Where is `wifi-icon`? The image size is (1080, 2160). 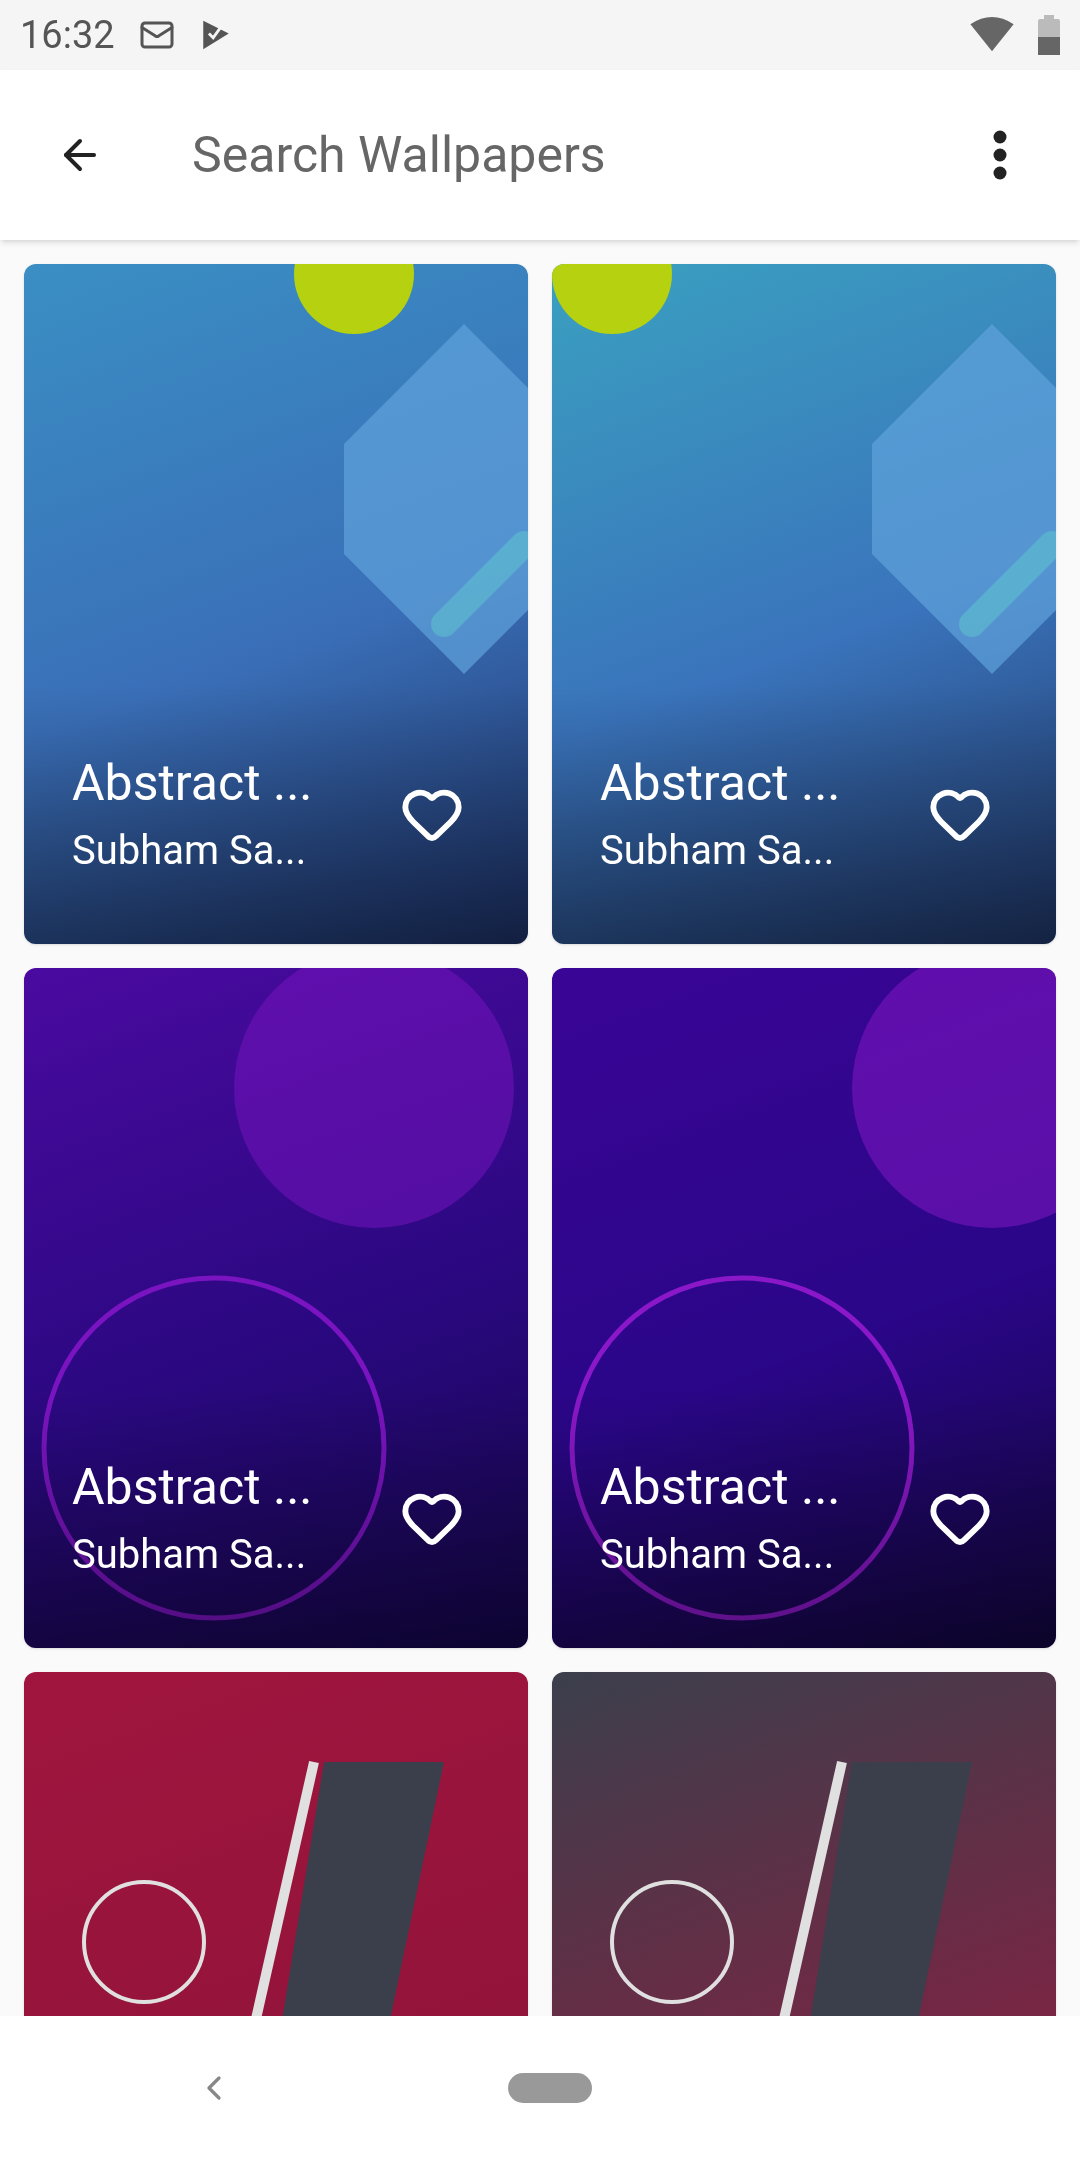 wifi-icon is located at coordinates (992, 35).